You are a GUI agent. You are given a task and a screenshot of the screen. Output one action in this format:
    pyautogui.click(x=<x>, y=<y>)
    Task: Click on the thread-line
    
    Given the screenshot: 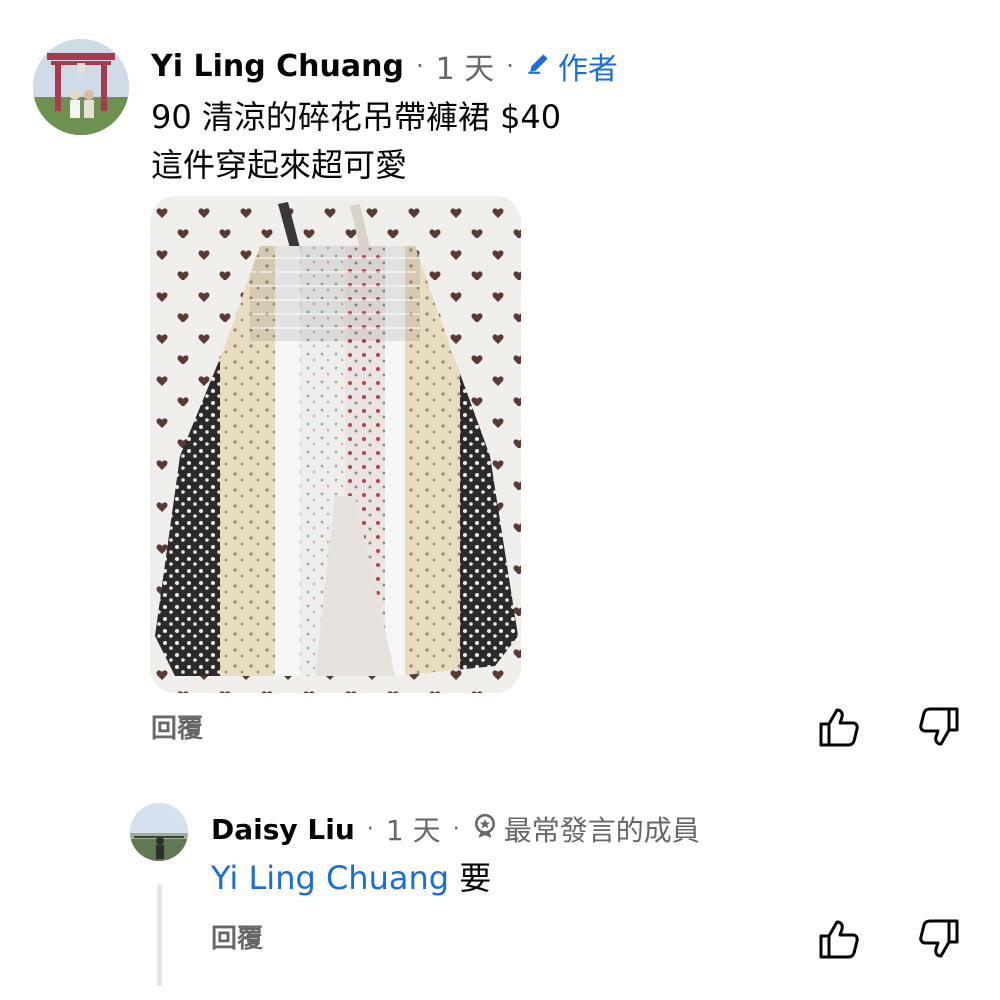 What is the action you would take?
    pyautogui.click(x=159, y=935)
    